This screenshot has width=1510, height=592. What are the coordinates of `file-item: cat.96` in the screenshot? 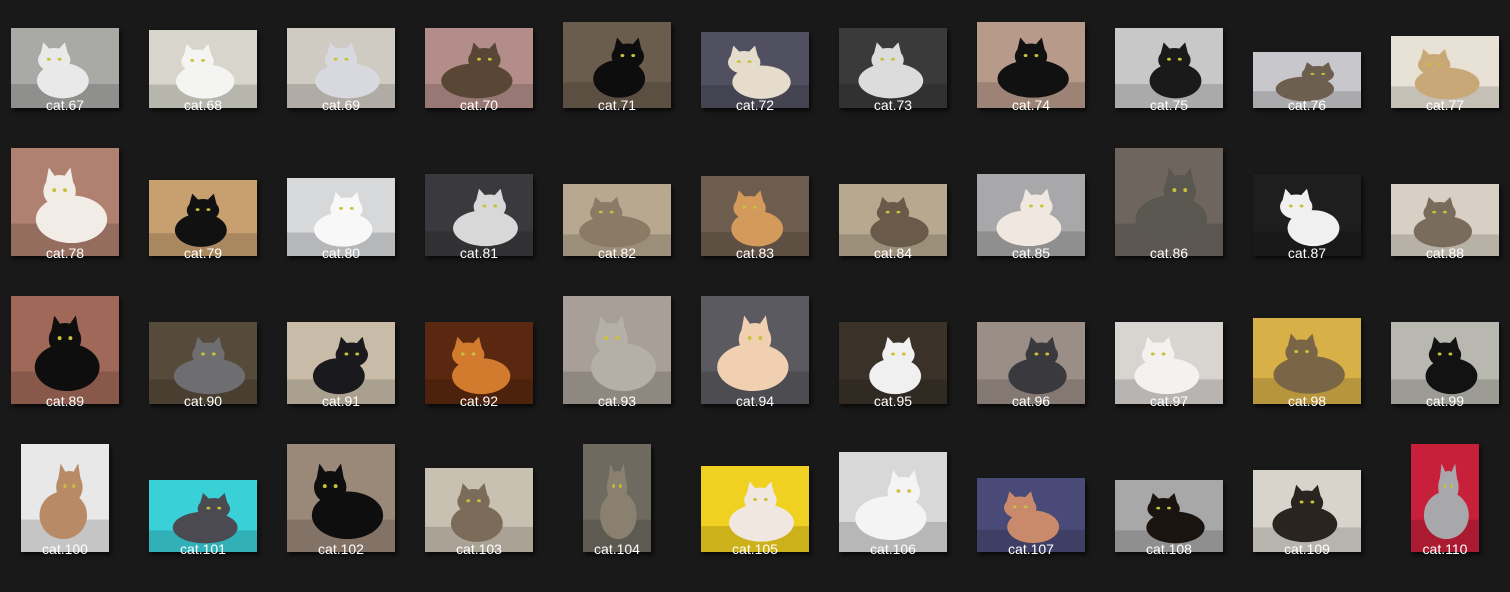 It's located at (1031, 370).